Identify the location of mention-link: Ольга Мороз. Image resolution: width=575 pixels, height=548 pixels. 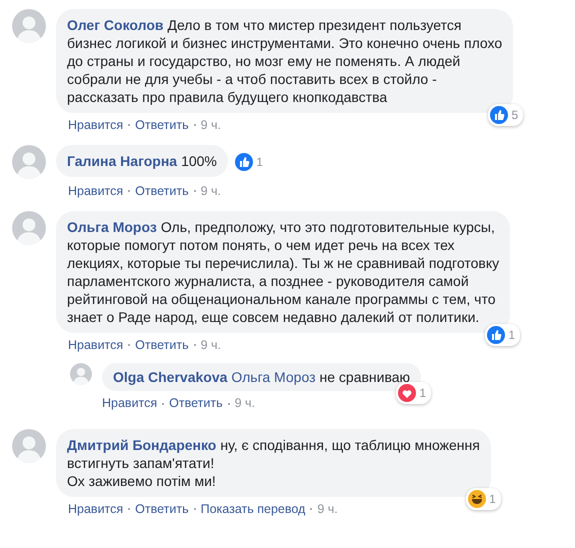
(273, 377).